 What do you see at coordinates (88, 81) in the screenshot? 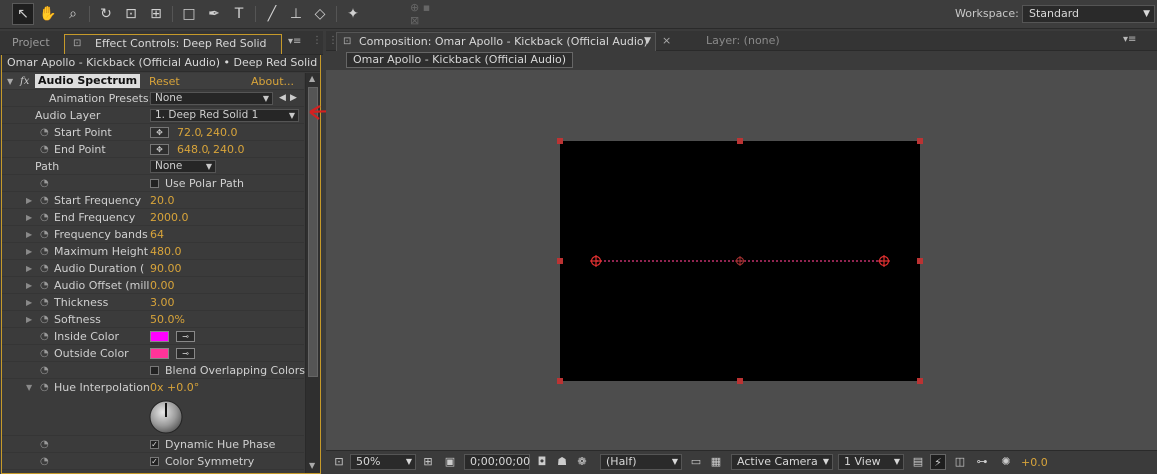
I see `effect-name: Audio Spectrum` at bounding box center [88, 81].